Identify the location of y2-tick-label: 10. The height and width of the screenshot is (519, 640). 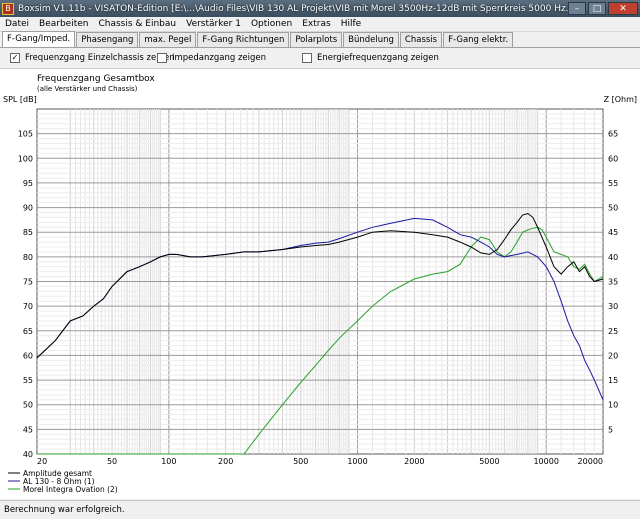
(613, 405).